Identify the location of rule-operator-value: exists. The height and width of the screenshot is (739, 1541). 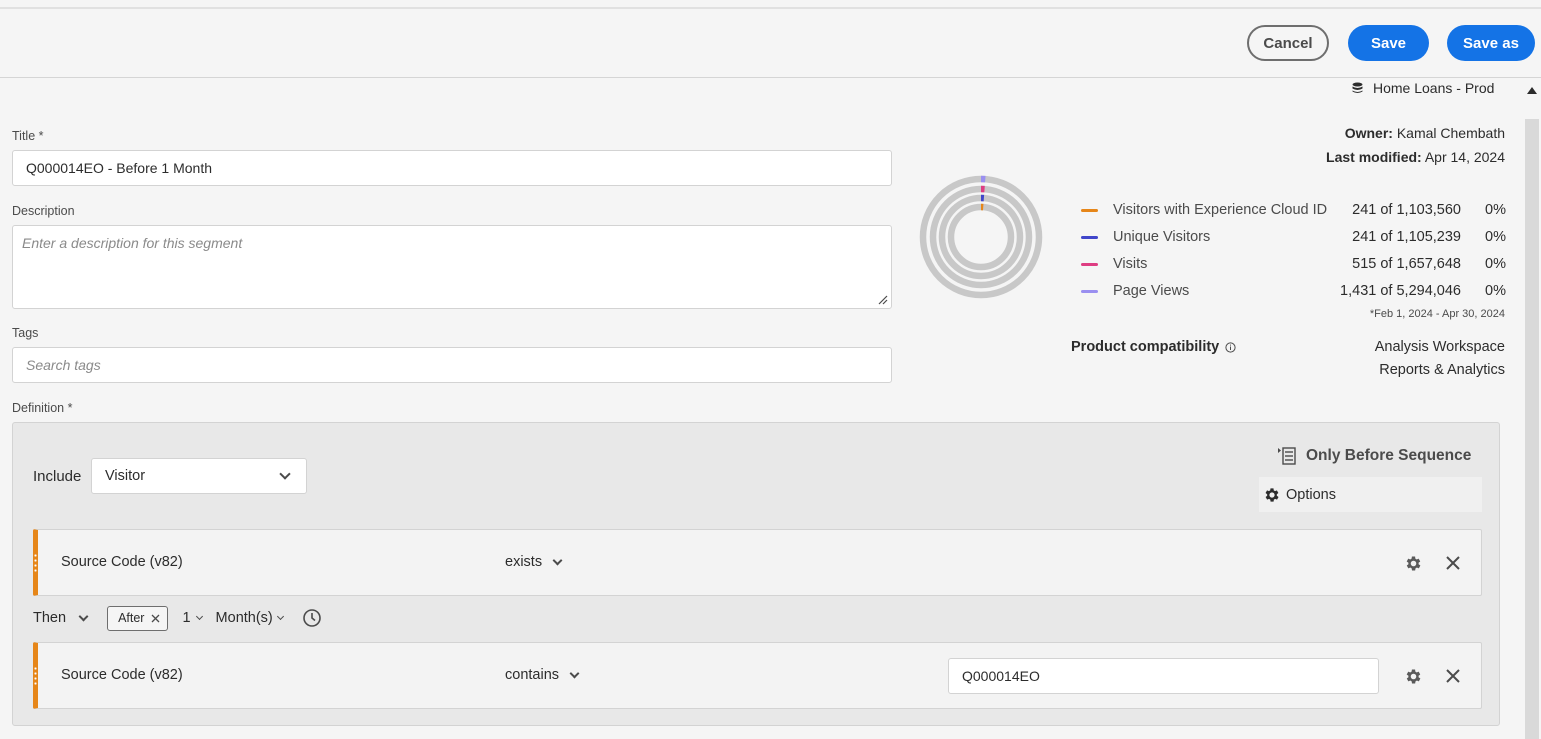
(524, 562).